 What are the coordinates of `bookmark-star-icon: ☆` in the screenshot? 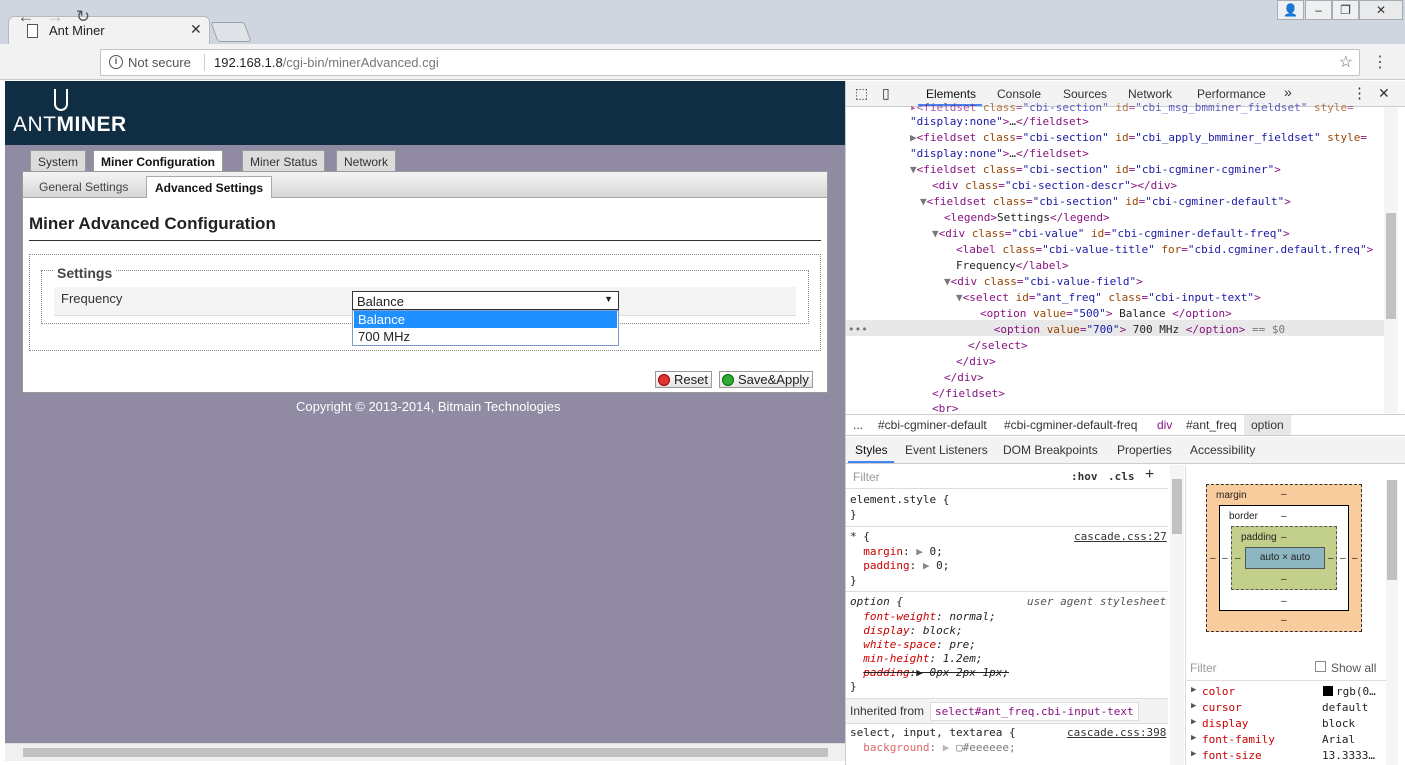 It's located at (1346, 62).